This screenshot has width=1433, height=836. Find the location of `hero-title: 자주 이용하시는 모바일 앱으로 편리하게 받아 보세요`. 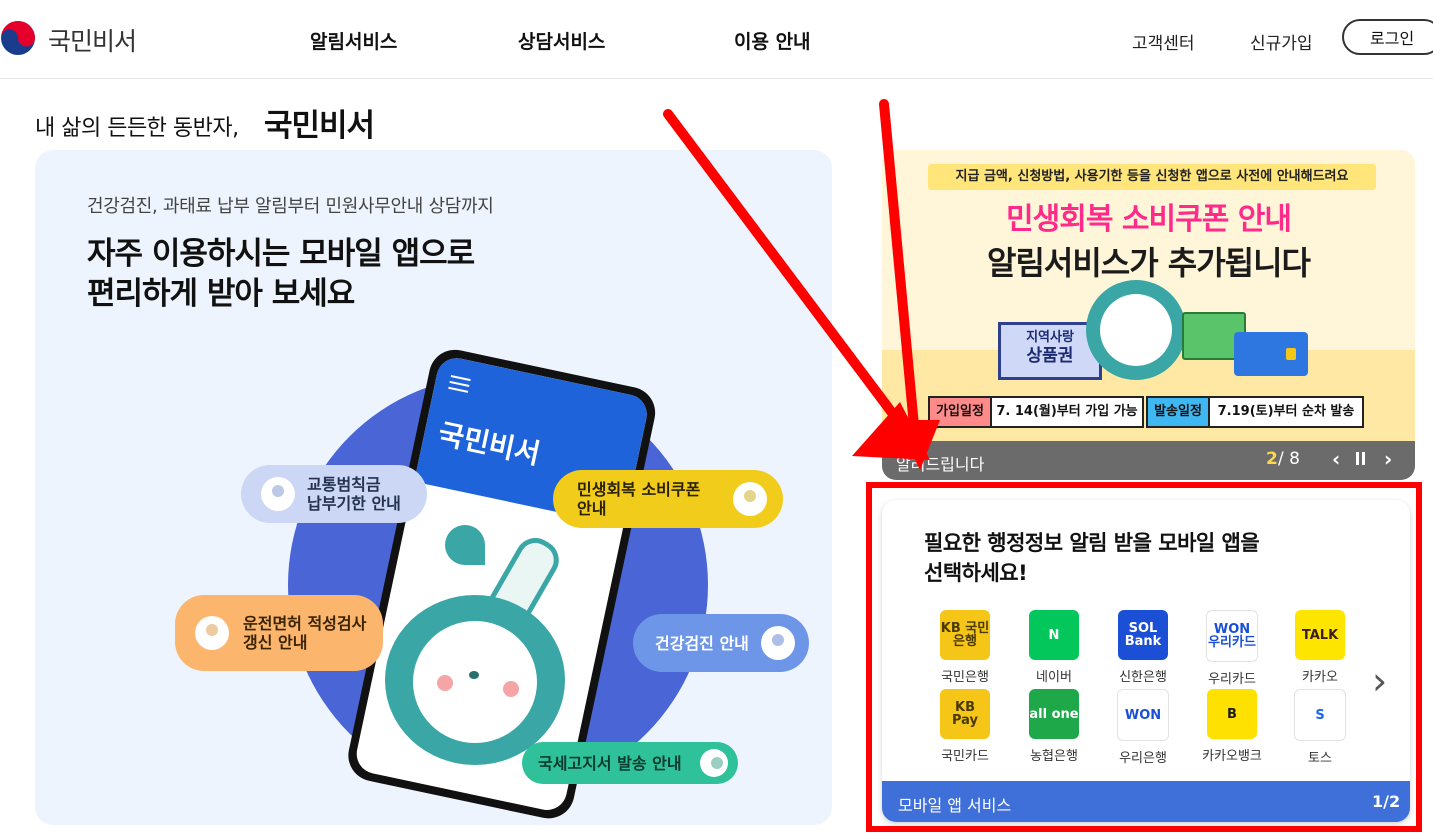

hero-title: 자주 이용하시는 모바일 앱으로 편리하게 받아 보세요 is located at coordinates (281, 274).